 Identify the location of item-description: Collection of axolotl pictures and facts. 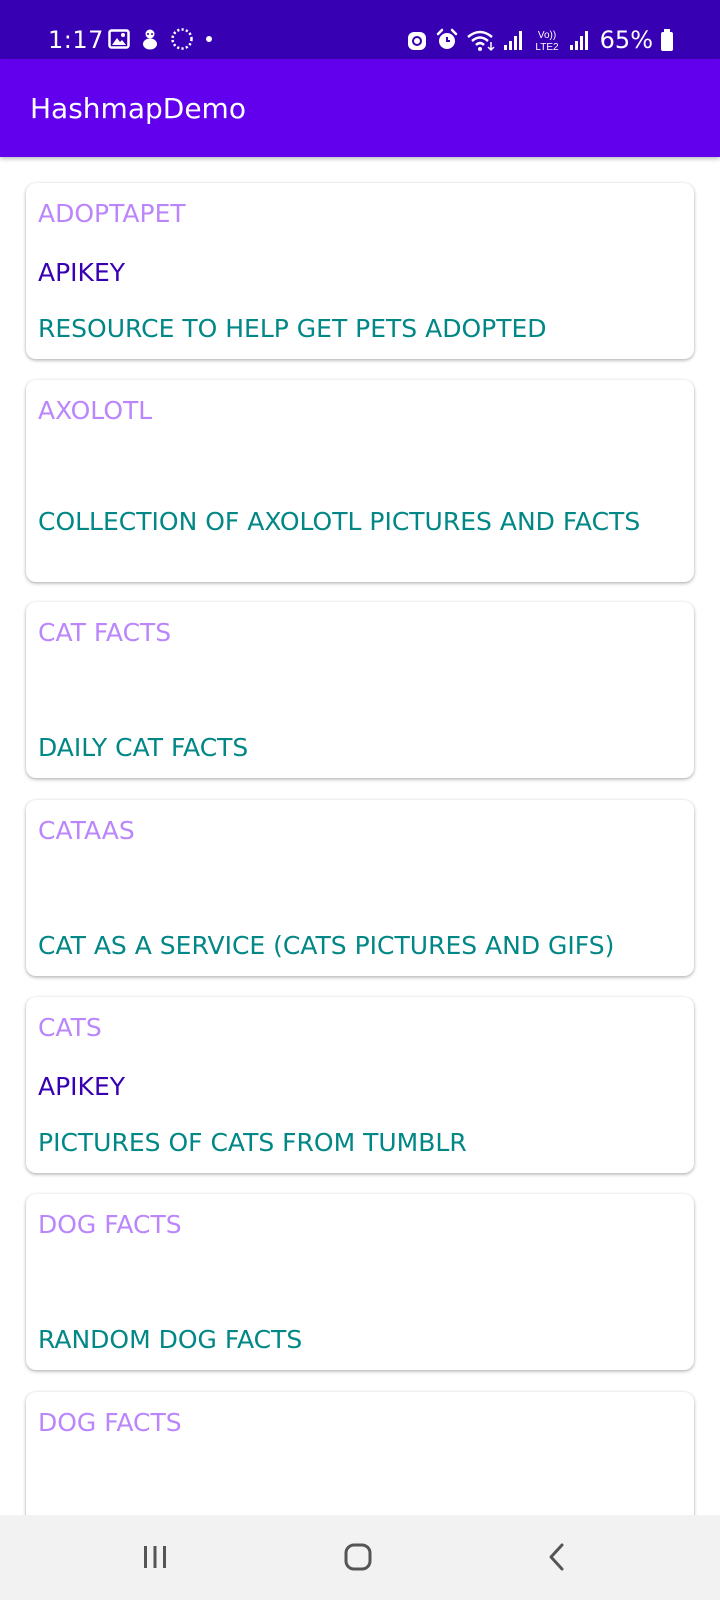
(339, 521).